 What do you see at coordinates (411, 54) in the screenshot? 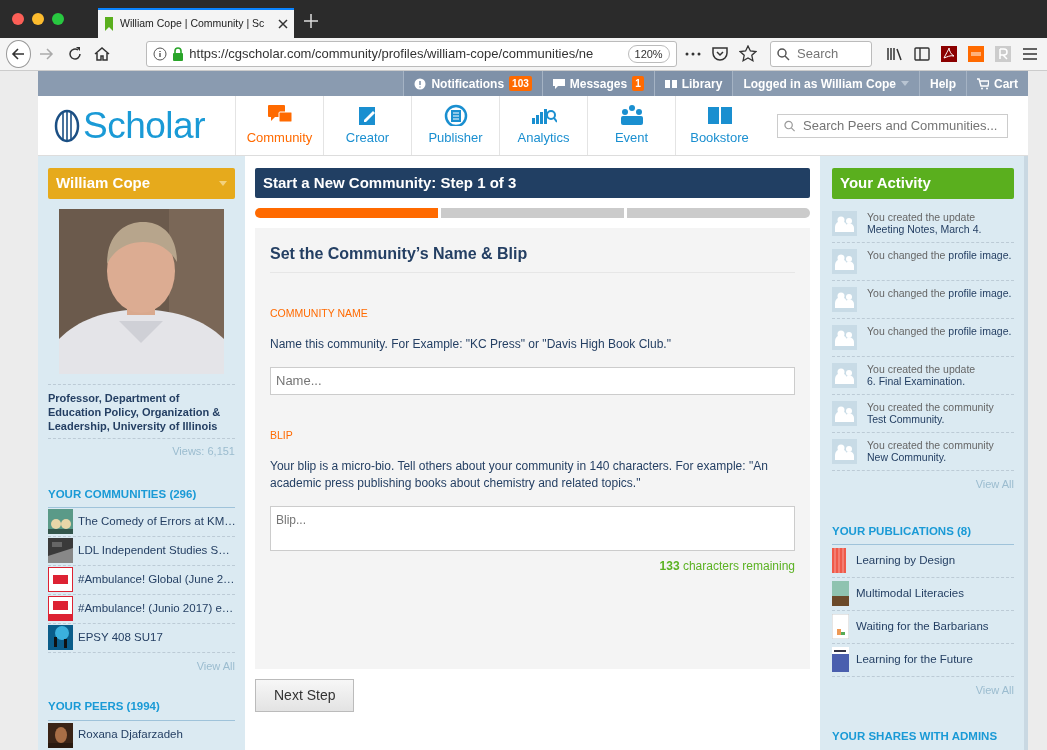
I see `address-bar: https://cgscholar.com/community/profiles/william-cope/communities/ne 120%` at bounding box center [411, 54].